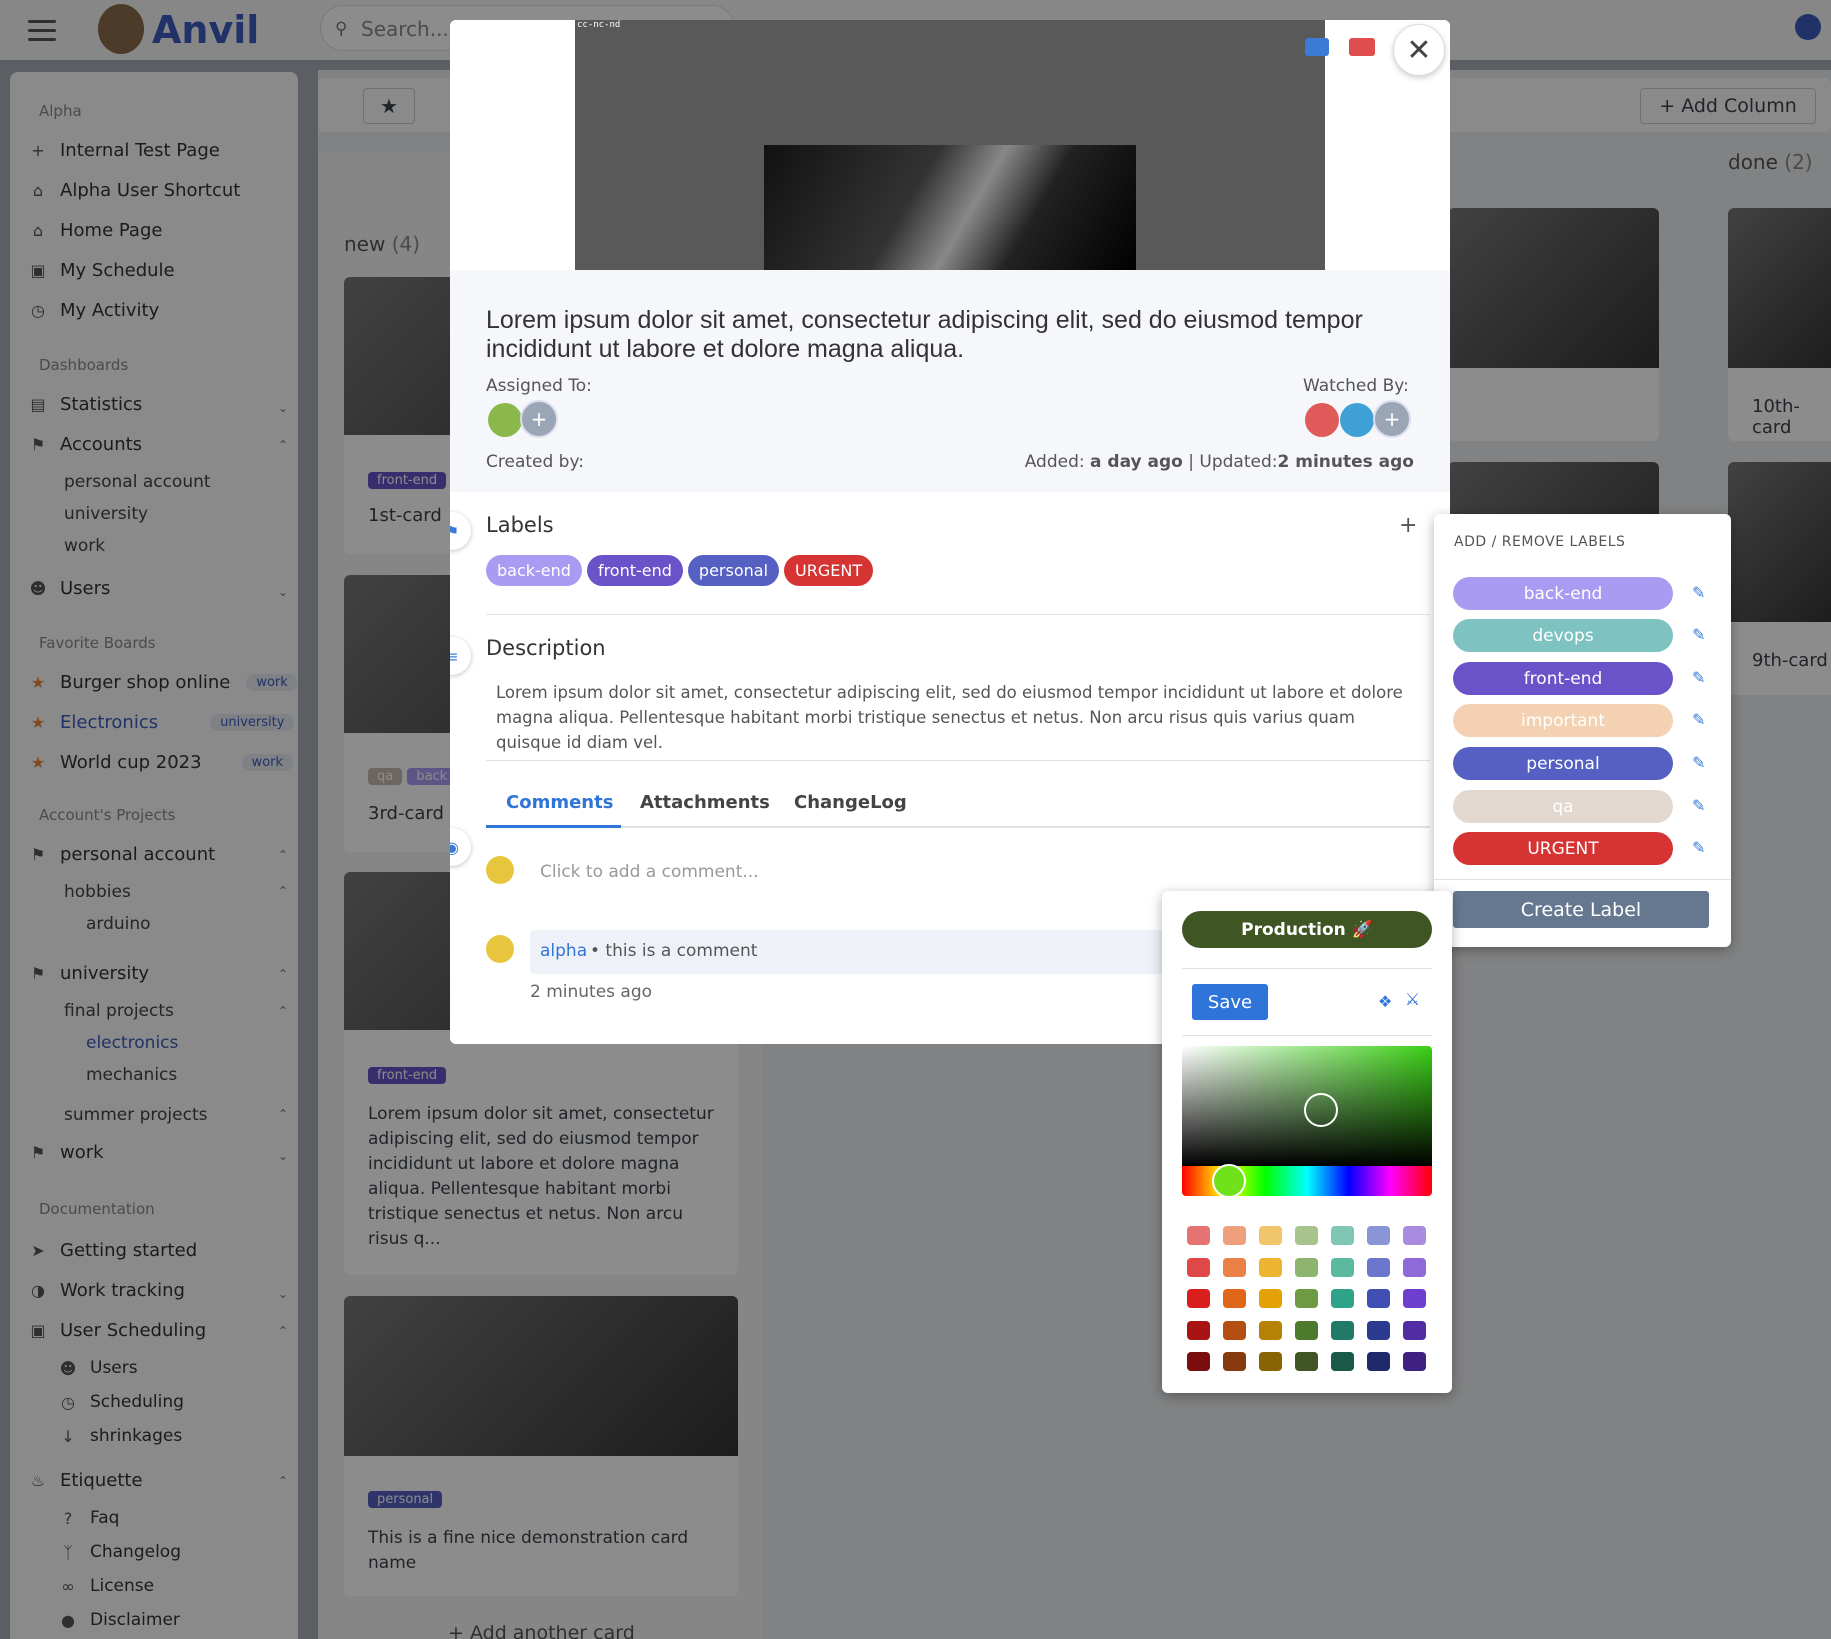 The width and height of the screenshot is (1831, 1639). Describe the element at coordinates (563, 951) in the screenshot. I see `comment-author: alpha` at that location.